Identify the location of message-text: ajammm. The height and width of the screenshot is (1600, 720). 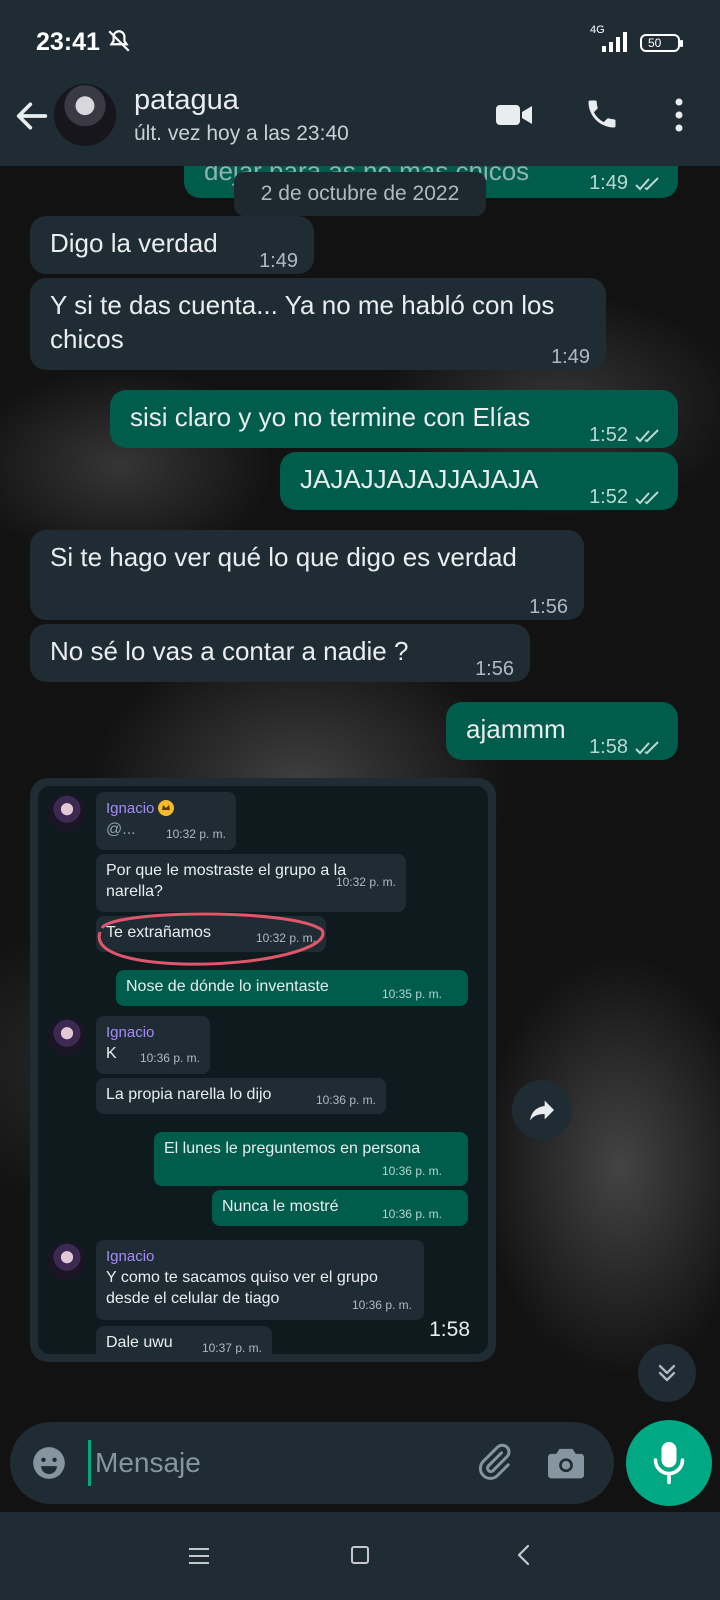
(516, 729).